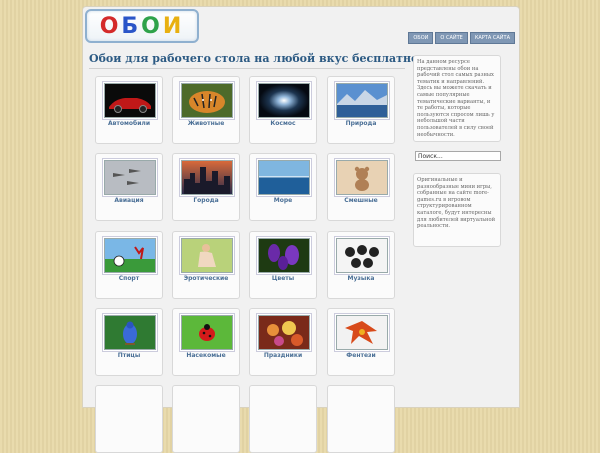  I want to click on band-icon, so click(362, 255).